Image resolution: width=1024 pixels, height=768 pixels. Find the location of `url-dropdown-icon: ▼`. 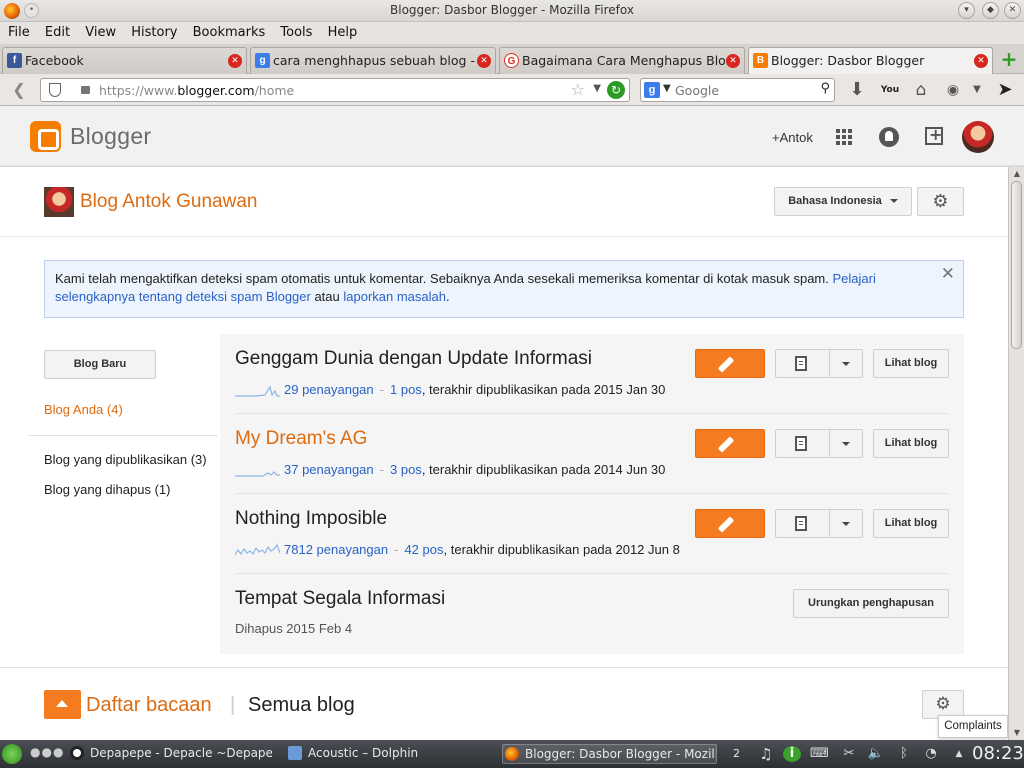

url-dropdown-icon: ▼ is located at coordinates (597, 88).